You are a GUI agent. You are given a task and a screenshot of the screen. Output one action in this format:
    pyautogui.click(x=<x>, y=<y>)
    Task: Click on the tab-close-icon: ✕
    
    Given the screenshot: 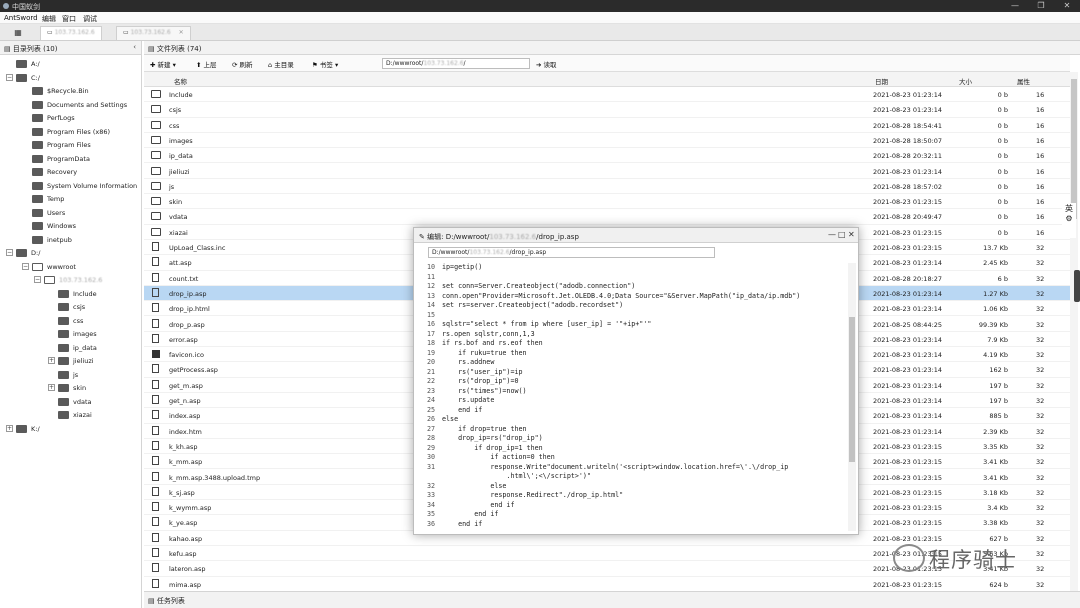 What is the action you would take?
    pyautogui.click(x=181, y=32)
    